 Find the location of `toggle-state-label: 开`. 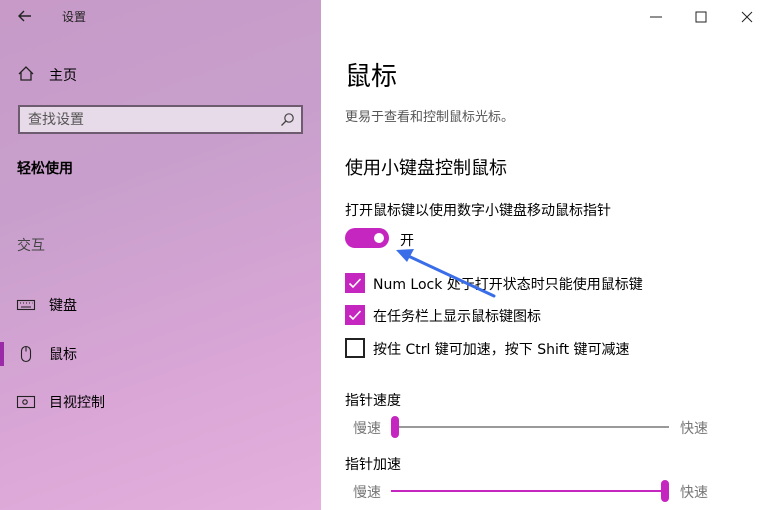

toggle-state-label: 开 is located at coordinates (407, 241).